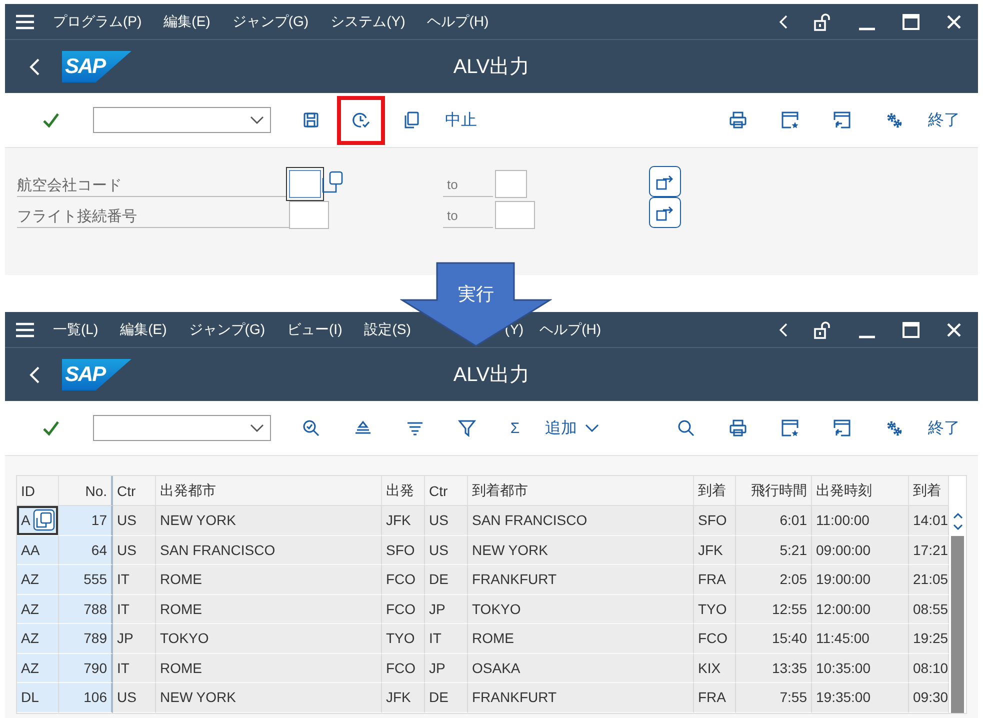 The image size is (983, 718). I want to click on menu-item: システム(Y), so click(368, 21).